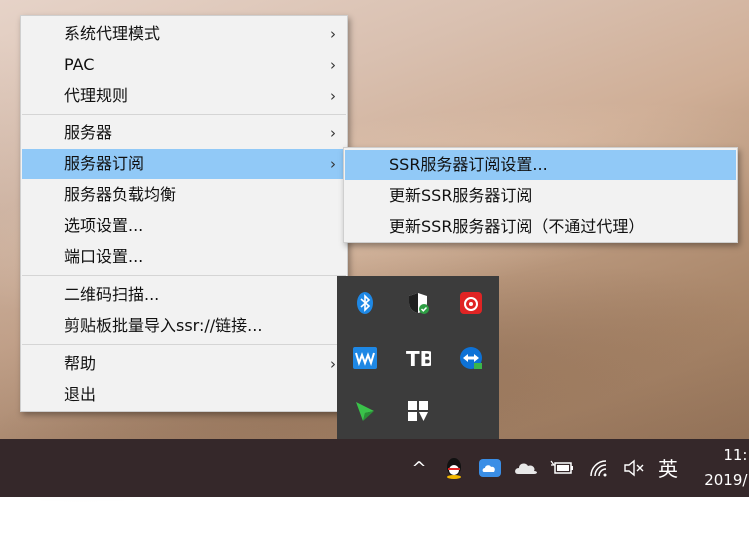 This screenshot has width=749, height=553. I want to click on submenu-item-label: 更新SSR服务器订阅（不通过代理）, so click(517, 226).